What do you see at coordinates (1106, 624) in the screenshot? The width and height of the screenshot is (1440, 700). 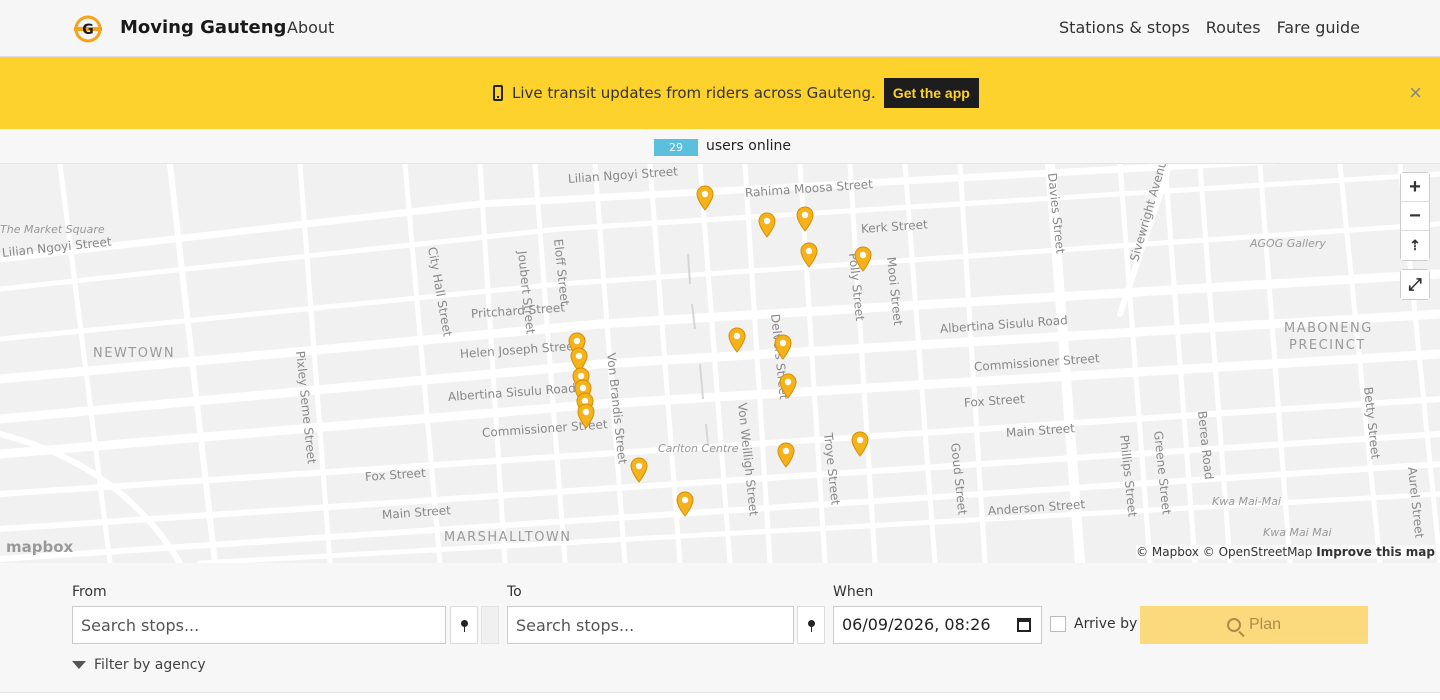 I see `arrive-by-label: Arrive by` at bounding box center [1106, 624].